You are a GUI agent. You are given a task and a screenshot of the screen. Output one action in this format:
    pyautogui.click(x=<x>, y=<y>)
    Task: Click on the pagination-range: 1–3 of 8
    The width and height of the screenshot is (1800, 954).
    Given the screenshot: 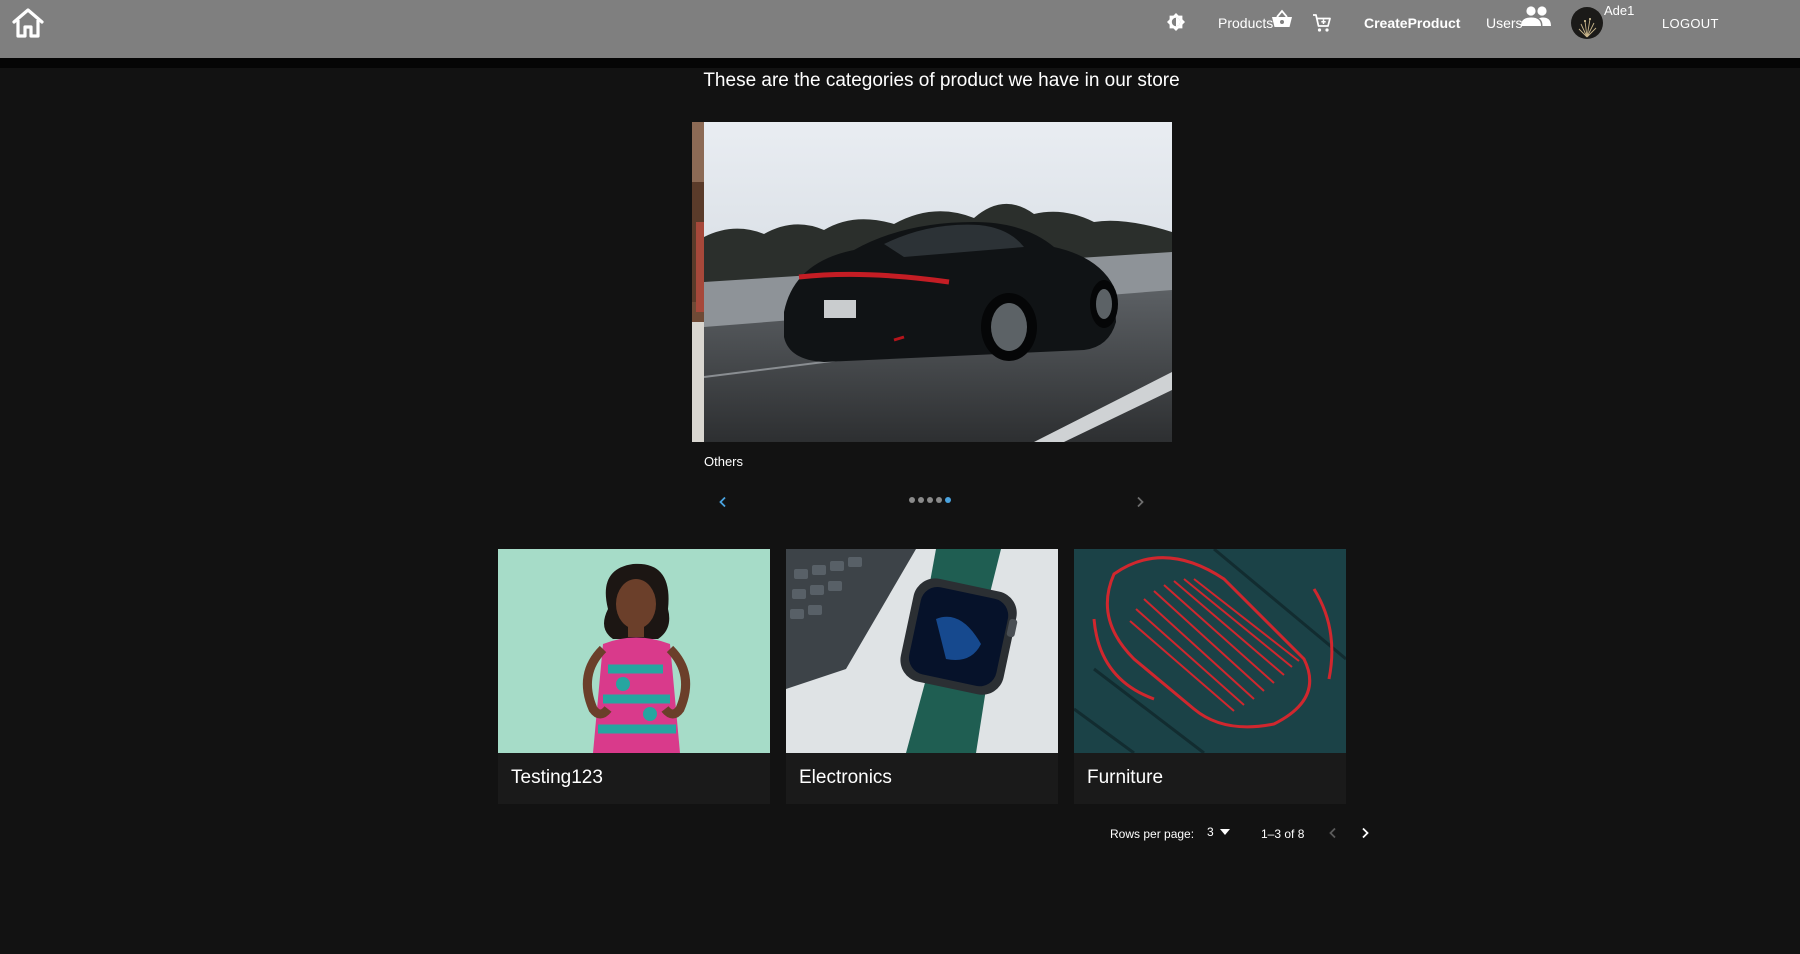 What is the action you would take?
    pyautogui.click(x=1283, y=834)
    